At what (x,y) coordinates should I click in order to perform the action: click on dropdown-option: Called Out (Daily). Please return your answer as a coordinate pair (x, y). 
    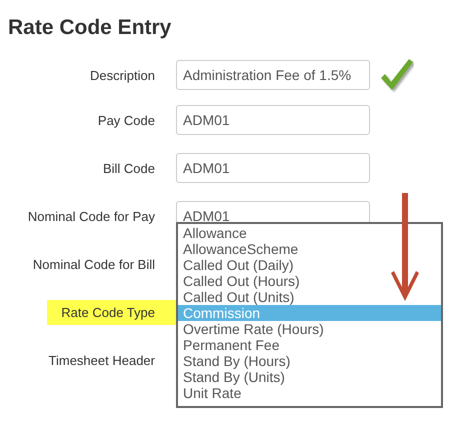
    Looking at the image, I should click on (309, 265).